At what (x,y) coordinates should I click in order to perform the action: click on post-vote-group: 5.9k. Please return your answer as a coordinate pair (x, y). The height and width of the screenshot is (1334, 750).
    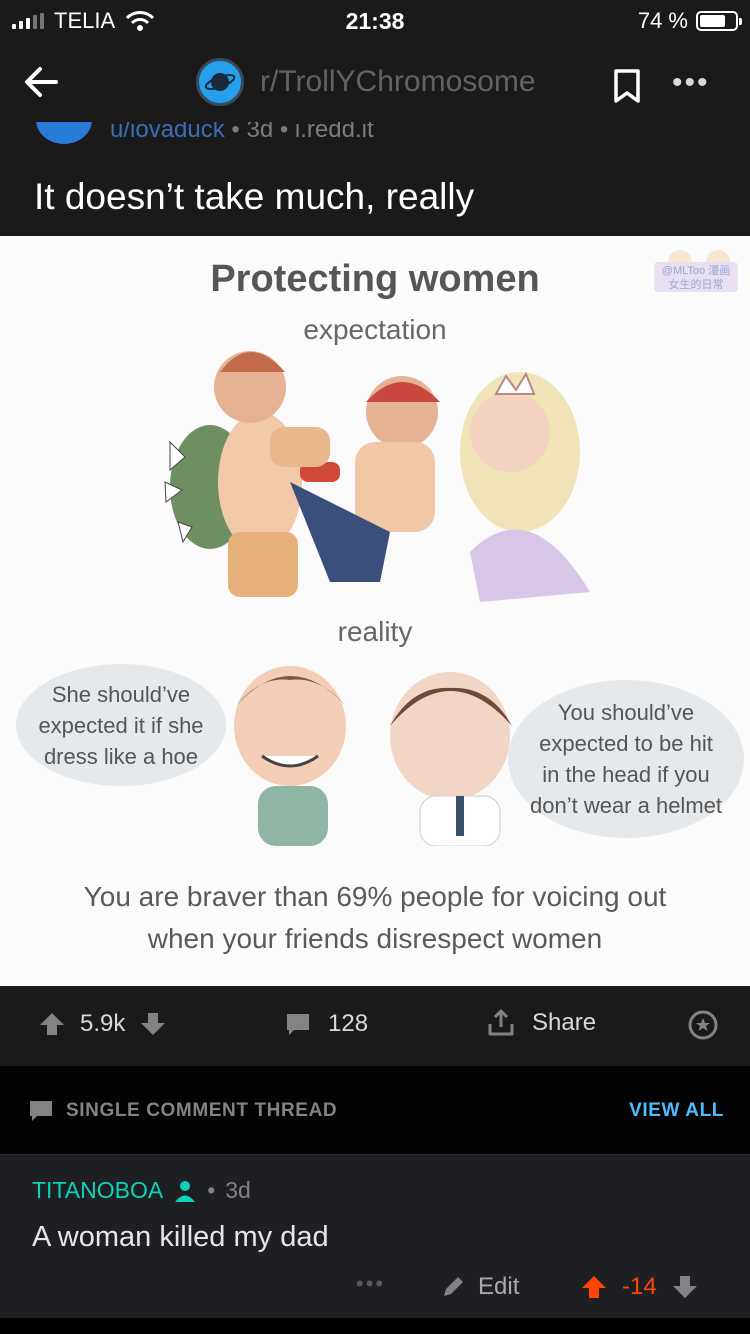
    Looking at the image, I should click on (102, 1024).